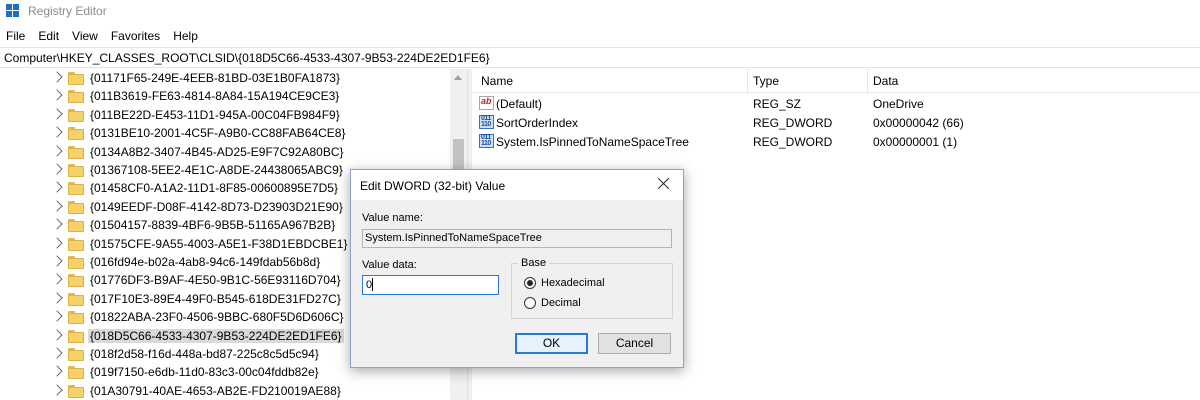 Image resolution: width=1200 pixels, height=400 pixels. Describe the element at coordinates (600, 12) in the screenshot. I see `title-bar: Registry Editor` at that location.